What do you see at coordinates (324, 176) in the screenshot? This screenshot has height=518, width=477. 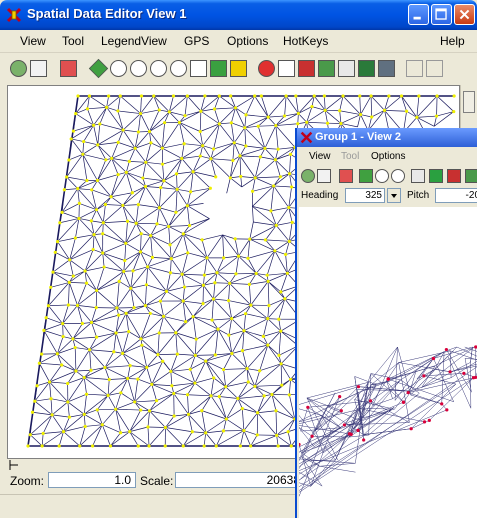 I see `view2-full-view-button` at bounding box center [324, 176].